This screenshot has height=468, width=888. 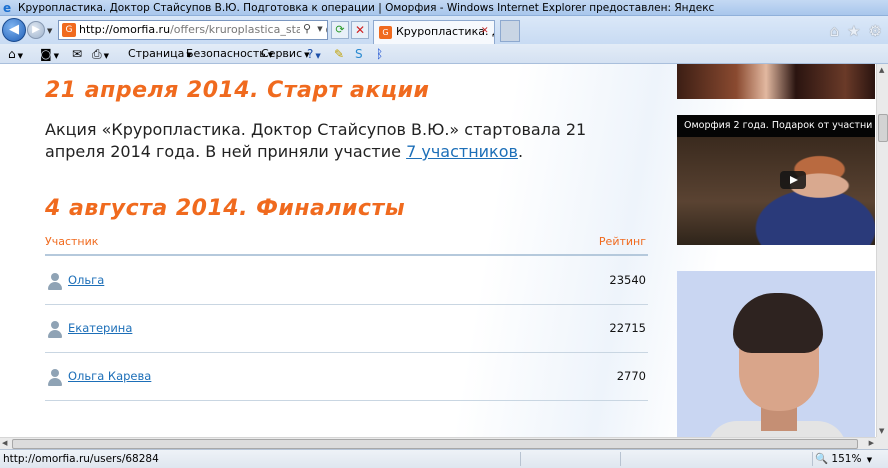 I want to click on finalists-heading: 4 августа 2014. Финалисты, so click(x=225, y=208).